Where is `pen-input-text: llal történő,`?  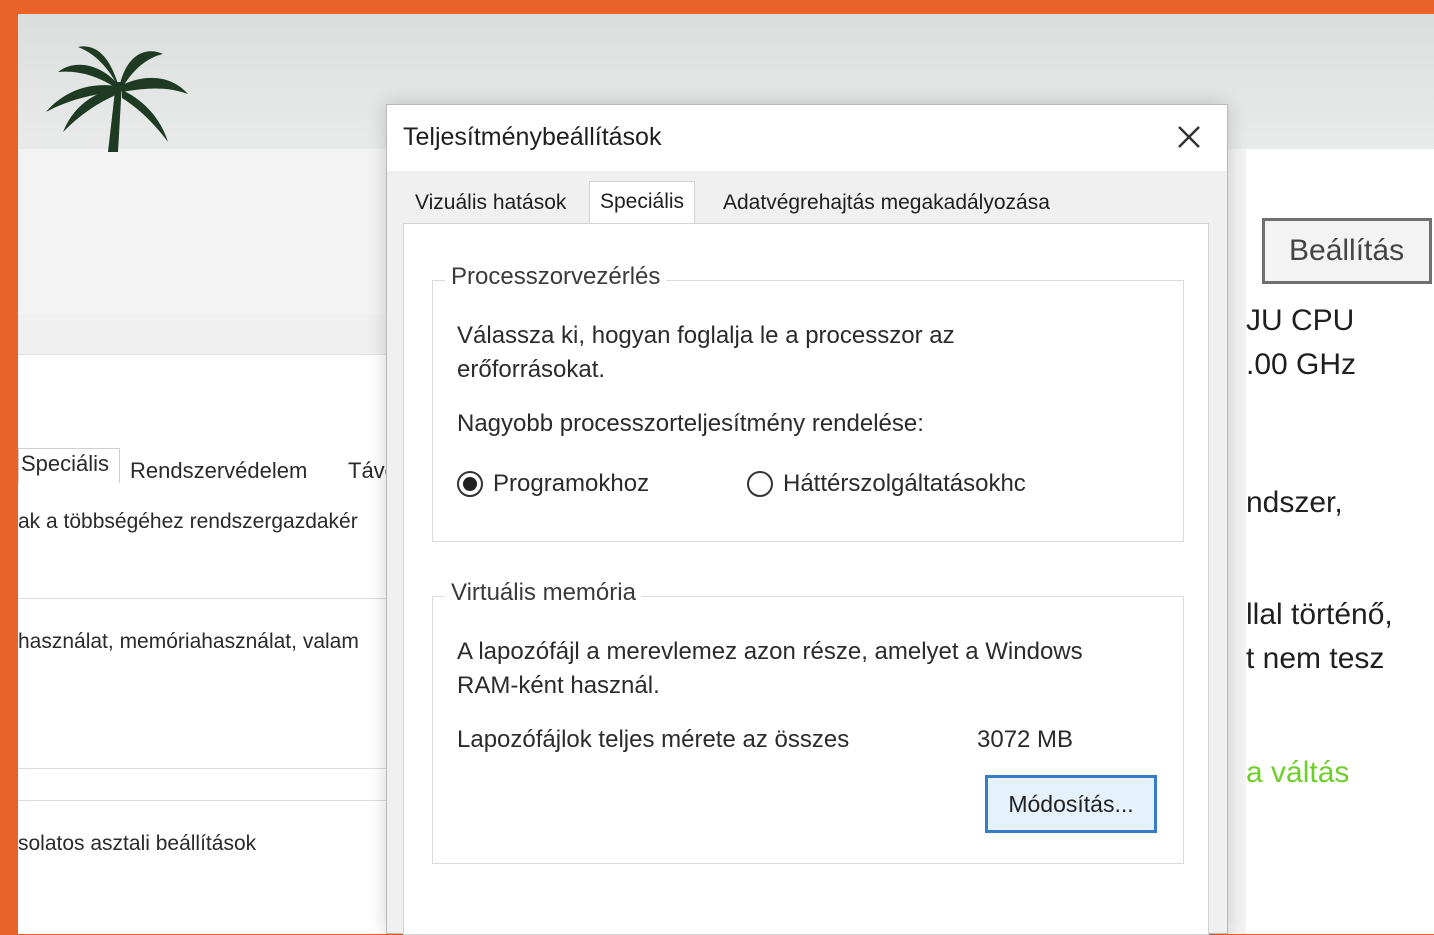 pen-input-text: llal történő, is located at coordinates (1319, 614).